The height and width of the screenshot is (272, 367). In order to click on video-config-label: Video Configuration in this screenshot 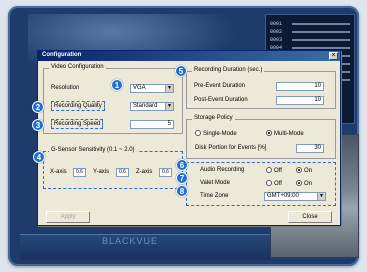, I will do `click(77, 67)`.